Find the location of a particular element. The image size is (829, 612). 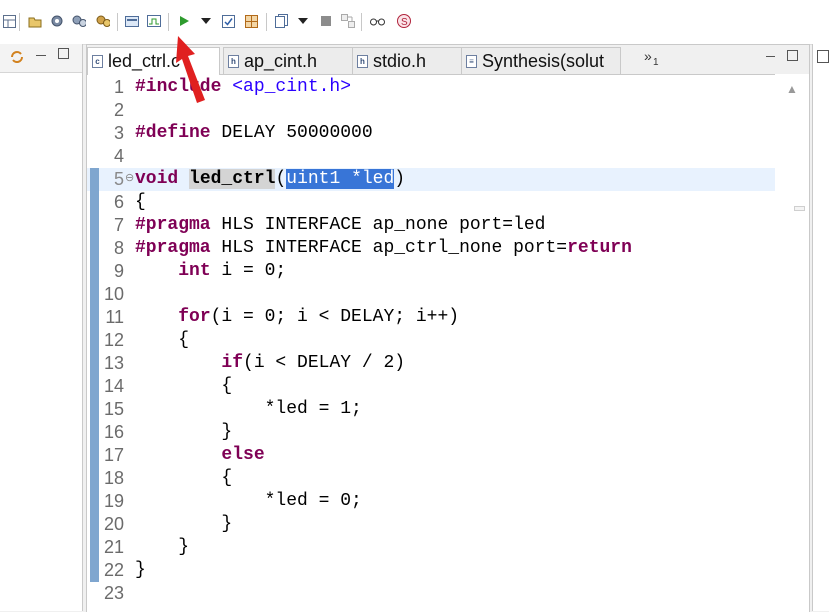

code-line: 7 #pragma HLS INTERFACE ap_none port=led is located at coordinates (448, 225).